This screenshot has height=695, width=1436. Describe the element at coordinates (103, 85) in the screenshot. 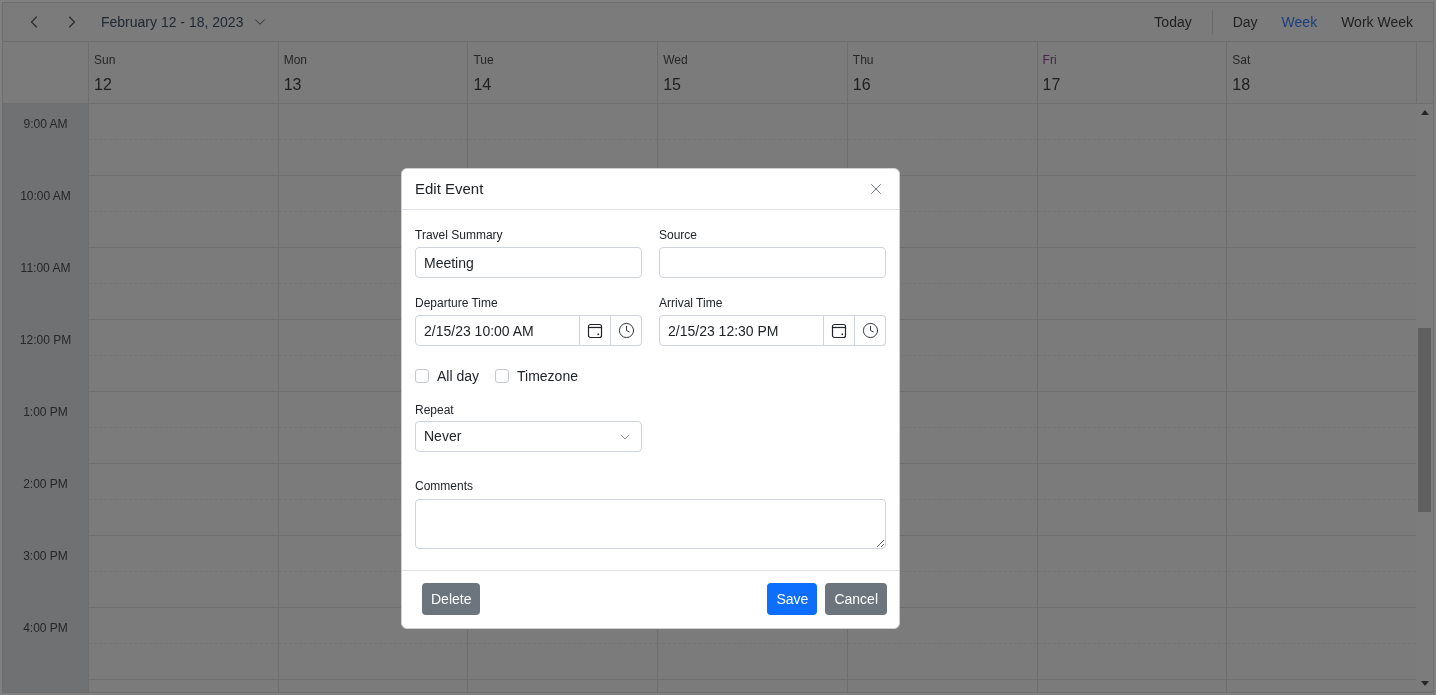

I see `day-date: 12` at that location.